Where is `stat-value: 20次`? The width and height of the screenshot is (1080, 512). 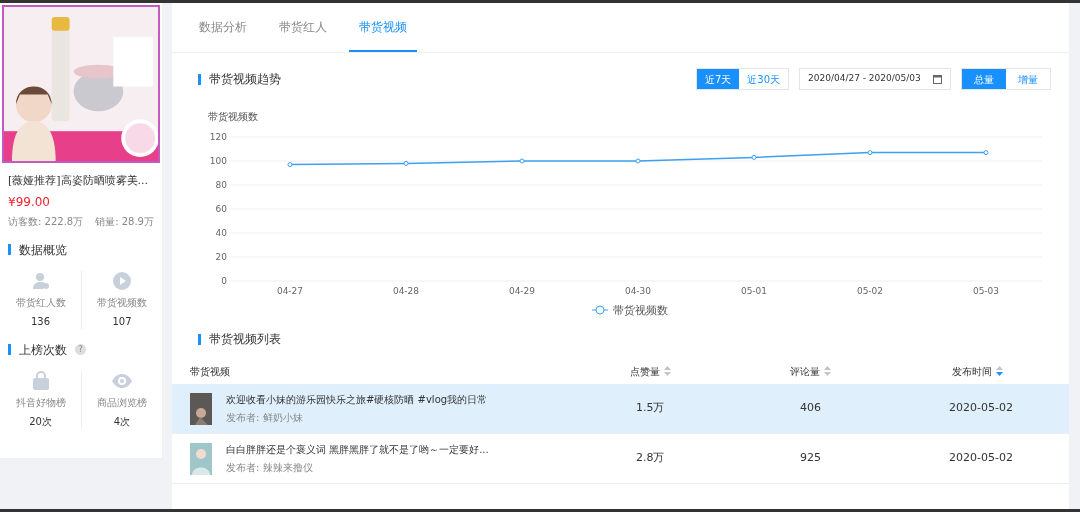 stat-value: 20次 is located at coordinates (40, 421).